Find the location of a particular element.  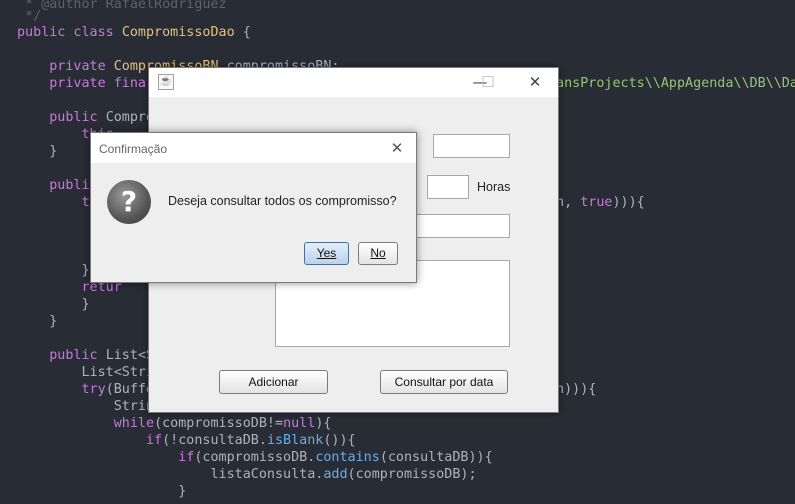

yes-button: Yes is located at coordinates (326, 253).